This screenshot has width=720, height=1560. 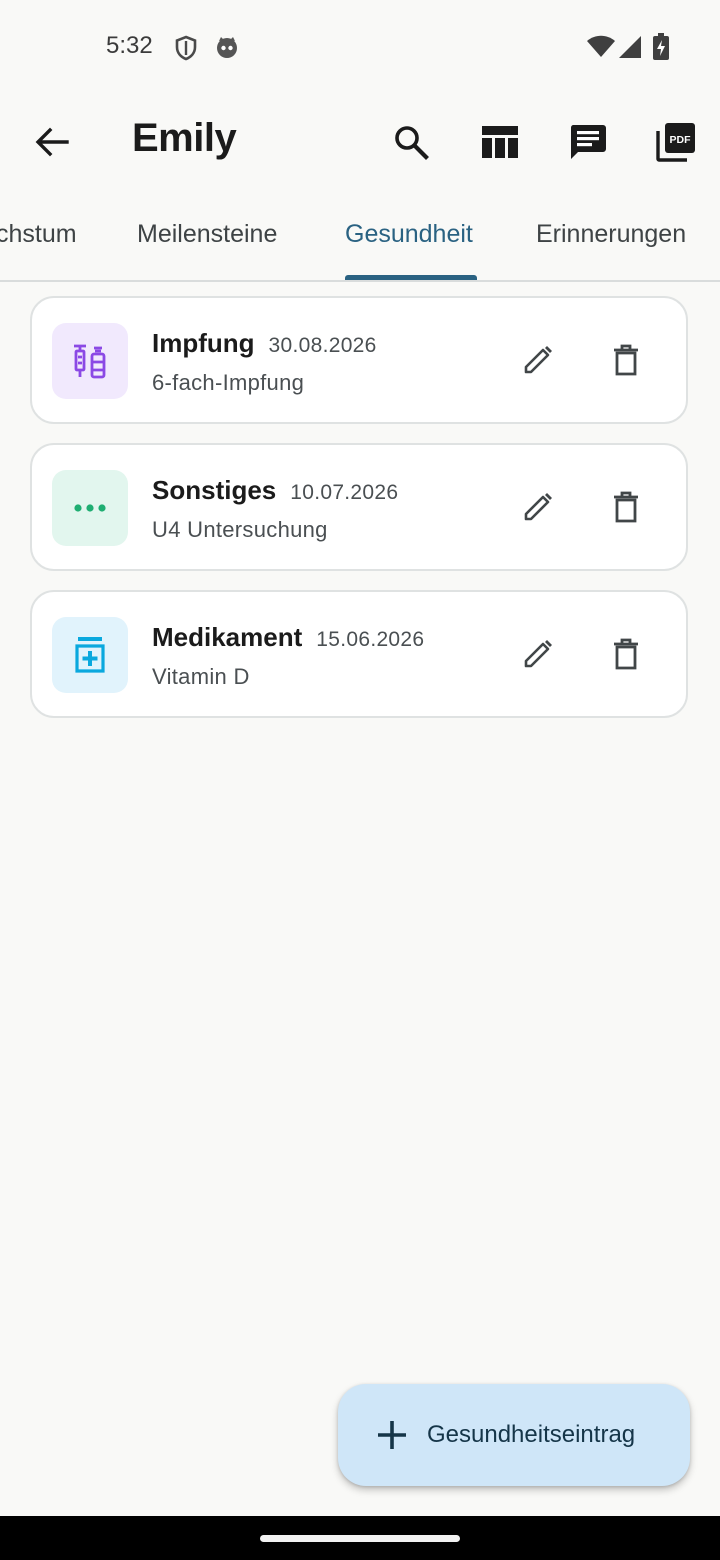 I want to click on tab-meilensteine: Meilensteine, so click(x=207, y=234).